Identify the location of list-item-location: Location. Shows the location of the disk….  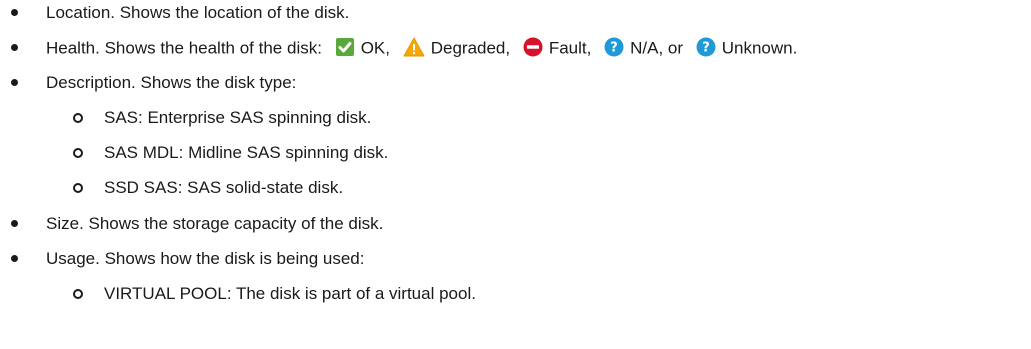
(515, 13).